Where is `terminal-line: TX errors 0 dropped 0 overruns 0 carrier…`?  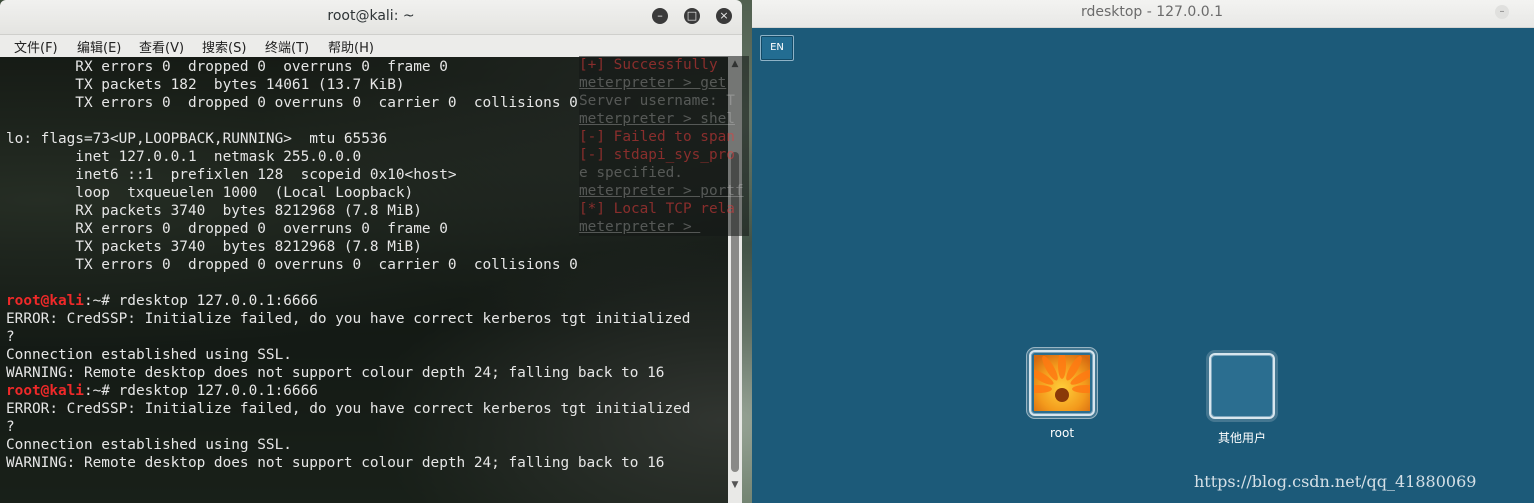 terminal-line: TX errors 0 dropped 0 overruns 0 carrier… is located at coordinates (348, 265).